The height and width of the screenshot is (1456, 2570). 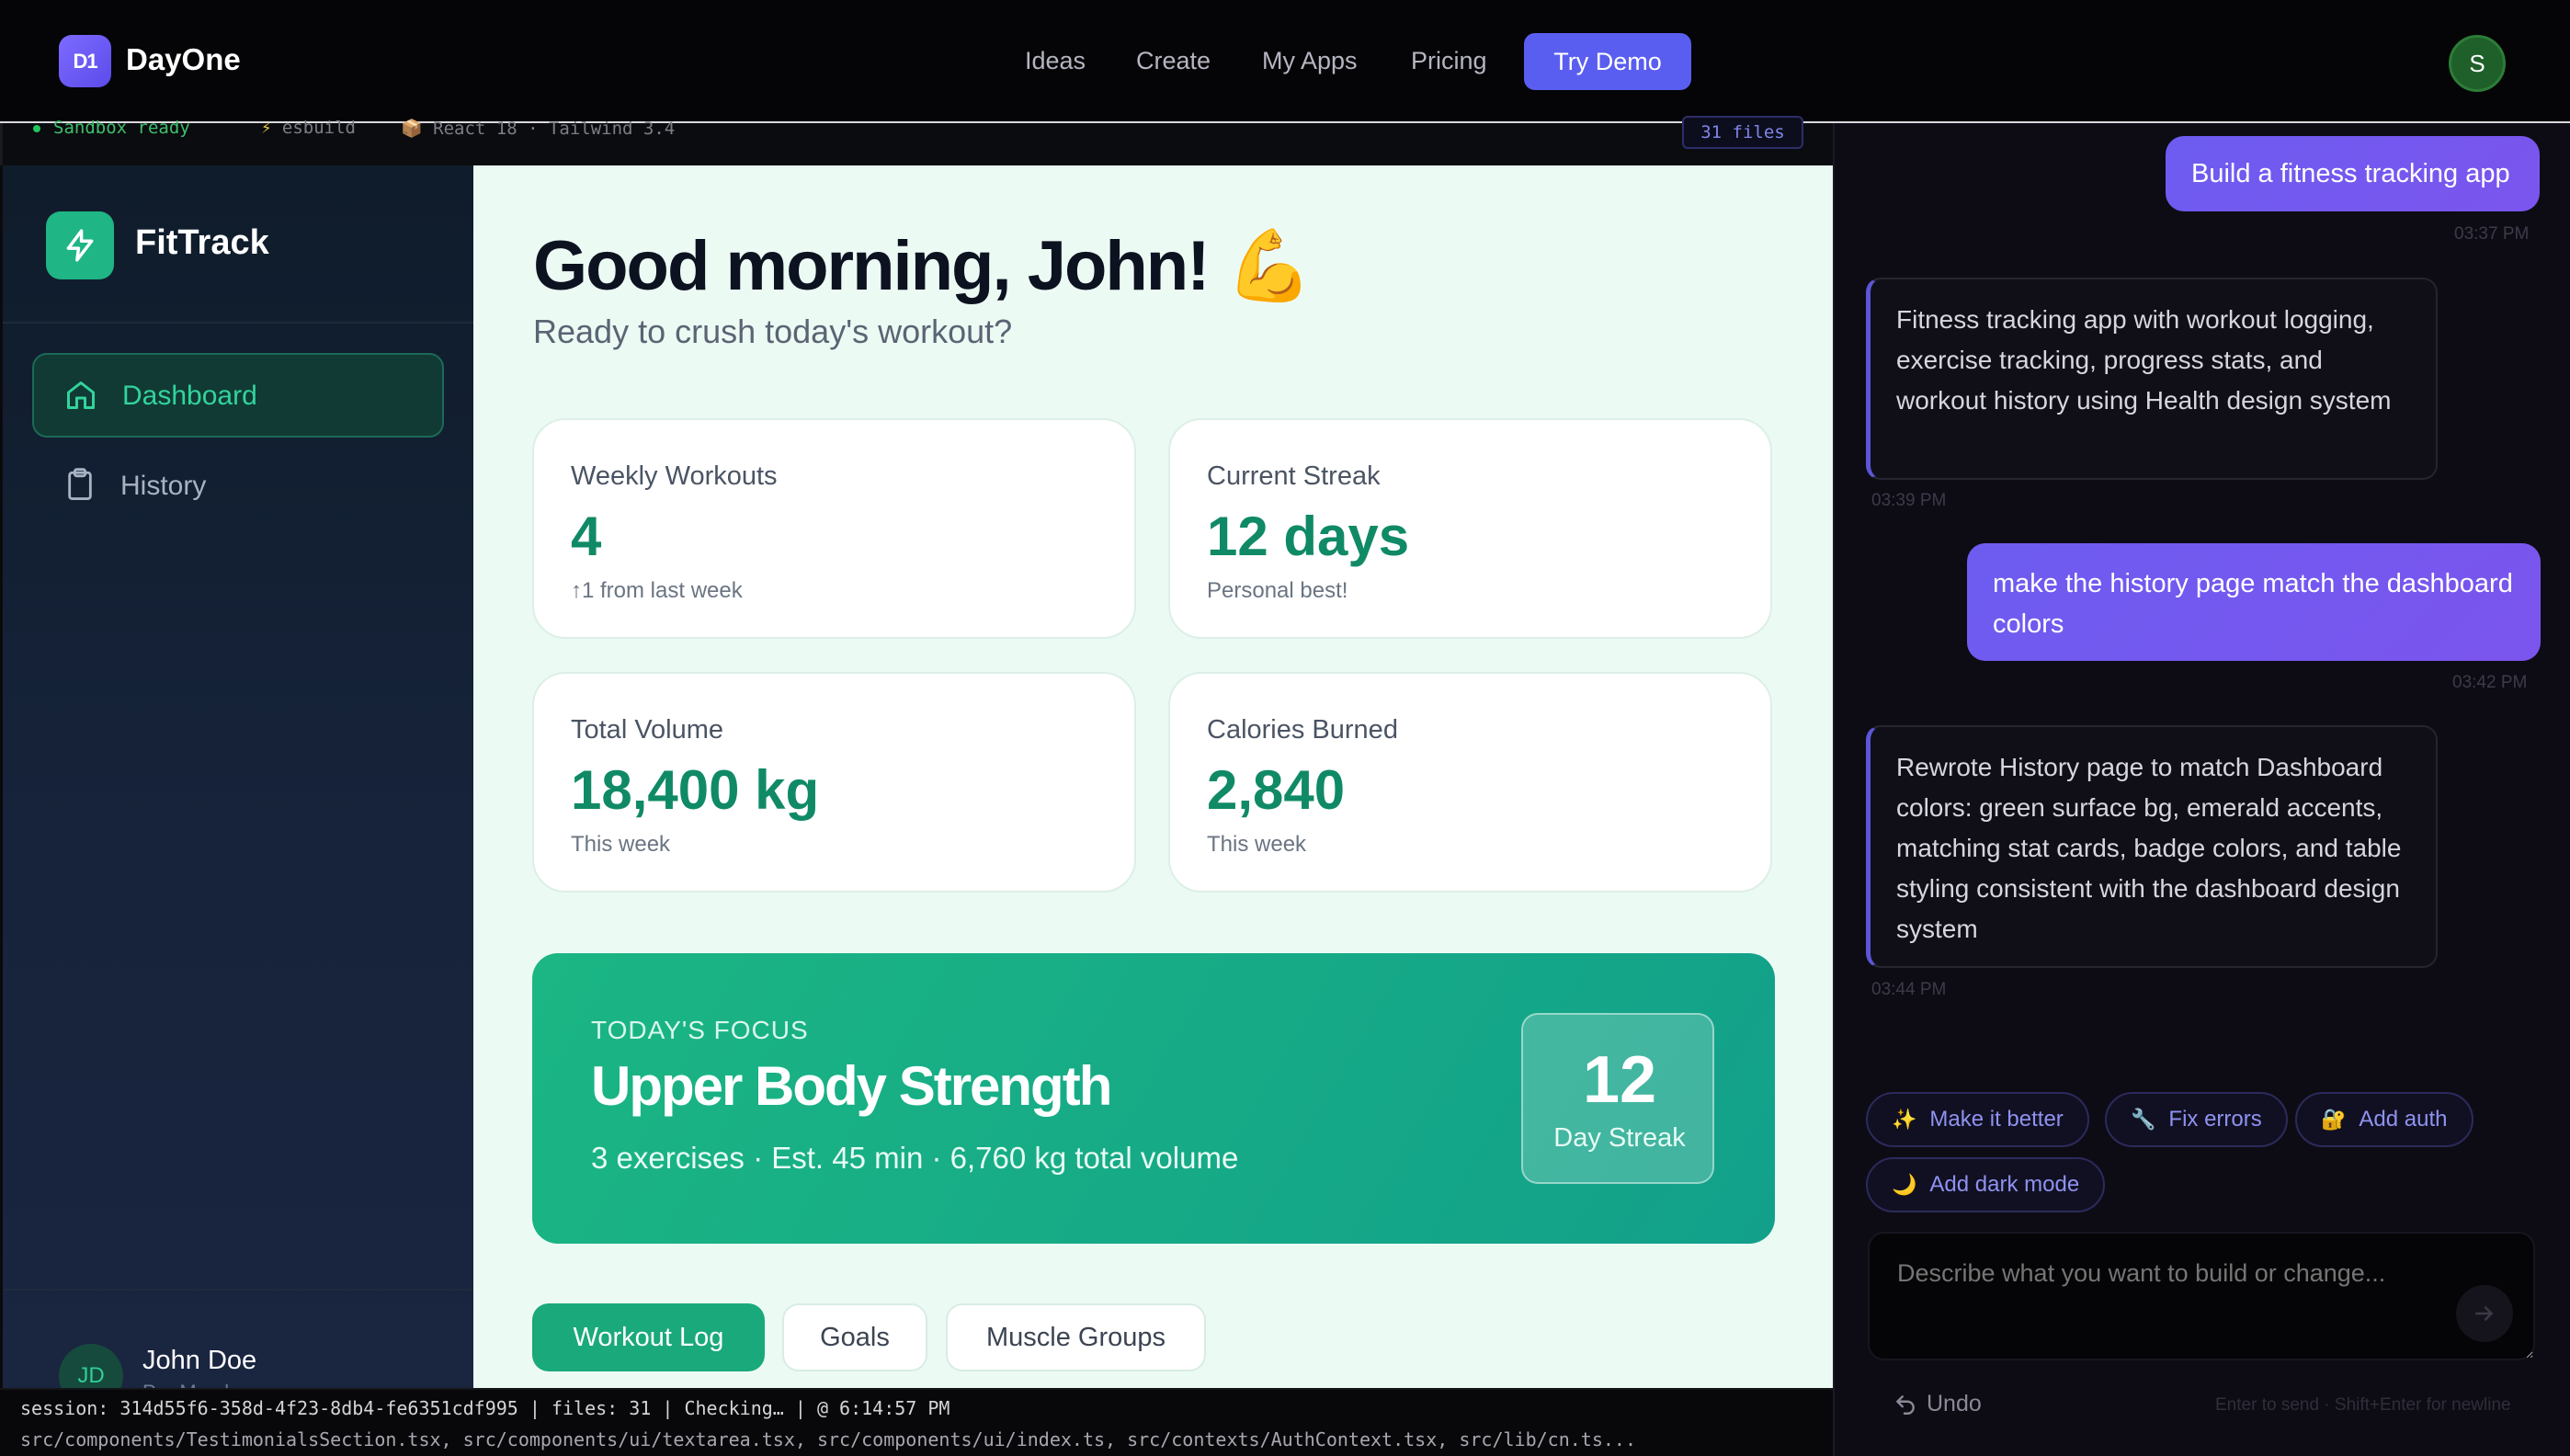 What do you see at coordinates (2215, 1119) in the screenshot?
I see `chip-label: Fix errors` at bounding box center [2215, 1119].